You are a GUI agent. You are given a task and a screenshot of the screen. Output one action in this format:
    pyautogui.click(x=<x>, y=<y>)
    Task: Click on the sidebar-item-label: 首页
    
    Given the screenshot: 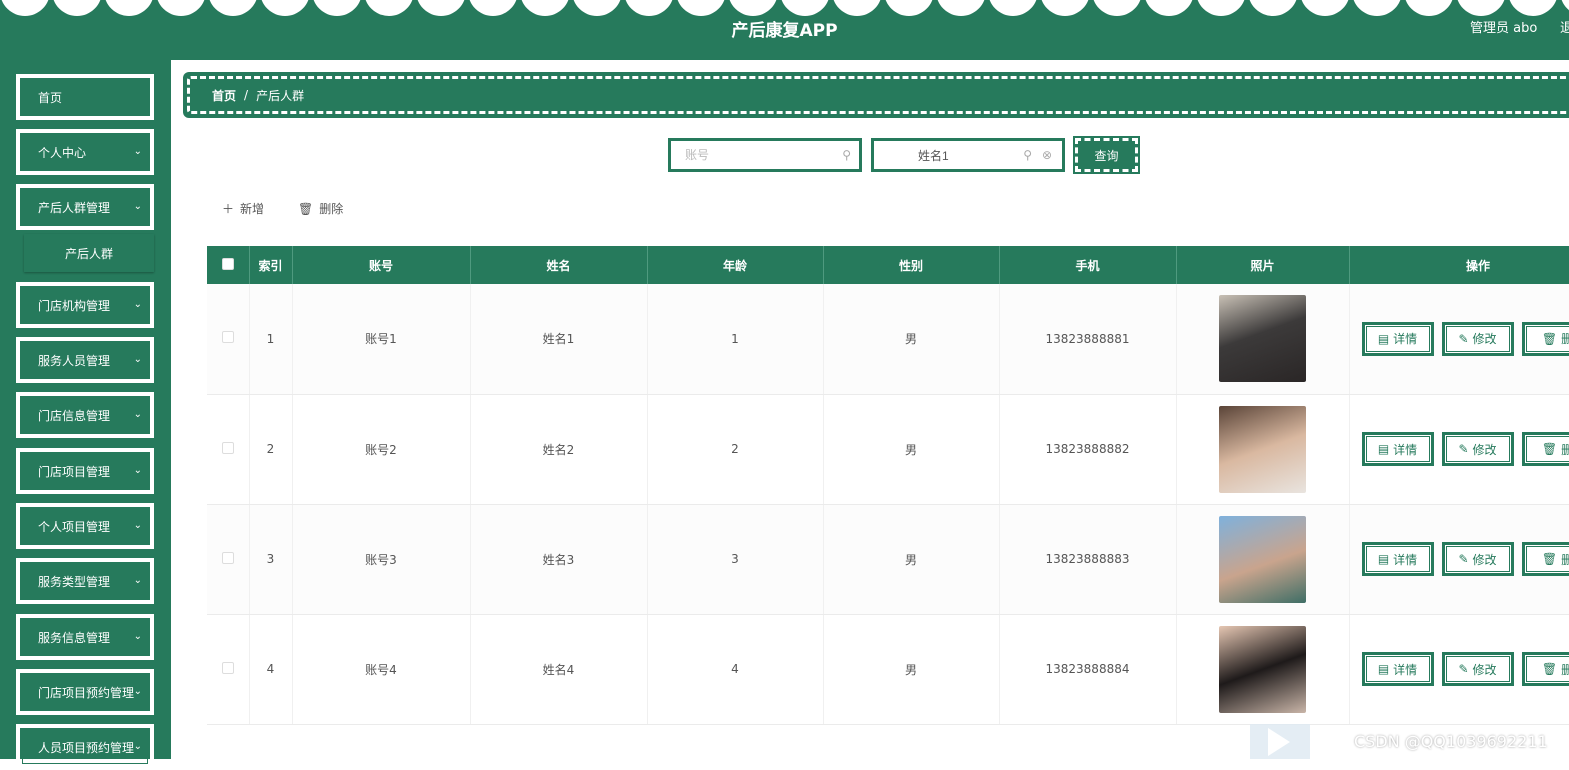 What is the action you would take?
    pyautogui.click(x=50, y=97)
    